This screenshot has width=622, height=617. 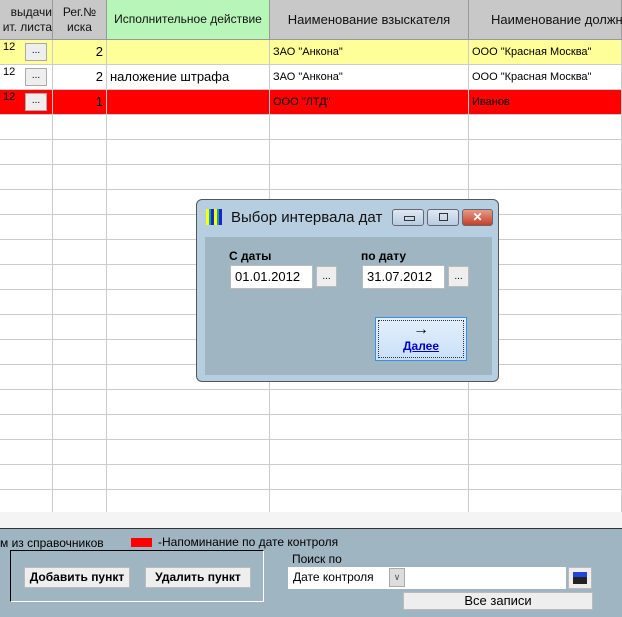 What do you see at coordinates (421, 339) in the screenshot?
I see `next-button: → Далее` at bounding box center [421, 339].